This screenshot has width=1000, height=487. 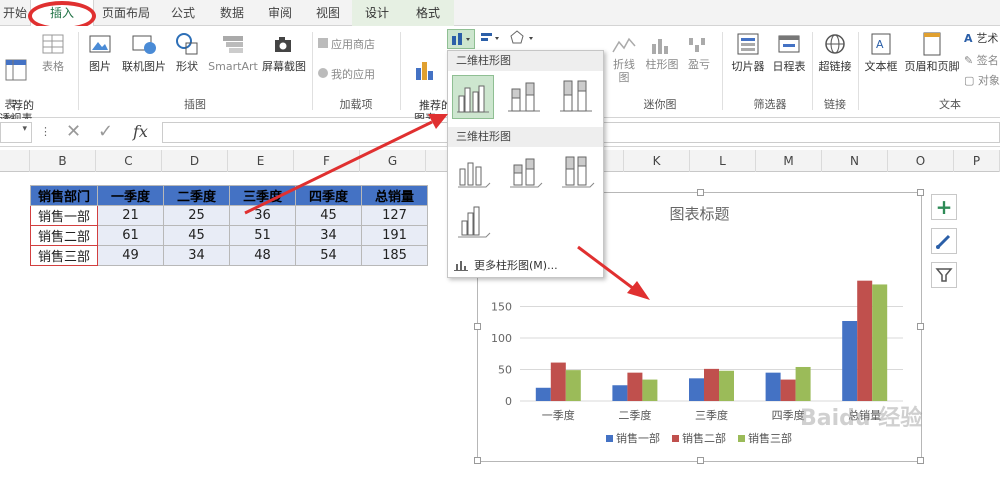 What do you see at coordinates (262, 235) in the screenshot?
I see `value-cell: 51` at bounding box center [262, 235].